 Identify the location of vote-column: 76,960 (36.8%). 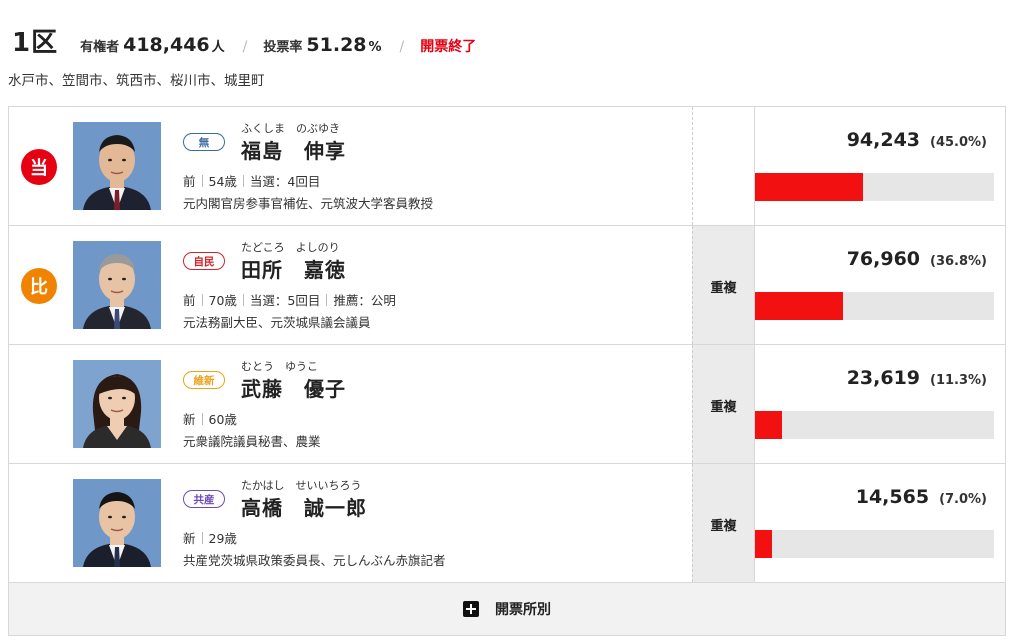
(879, 285).